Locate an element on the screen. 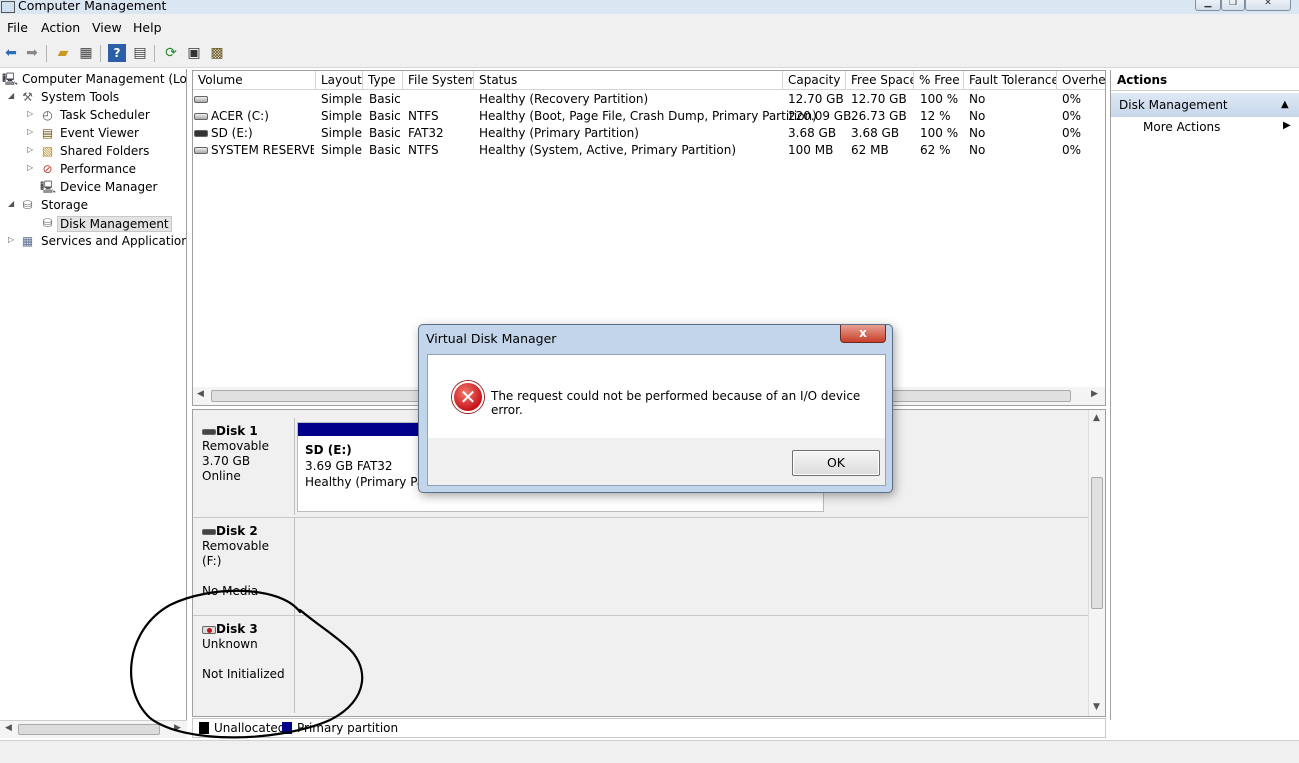 The height and width of the screenshot is (763, 1299). dialog-footer: OK is located at coordinates (656, 461).